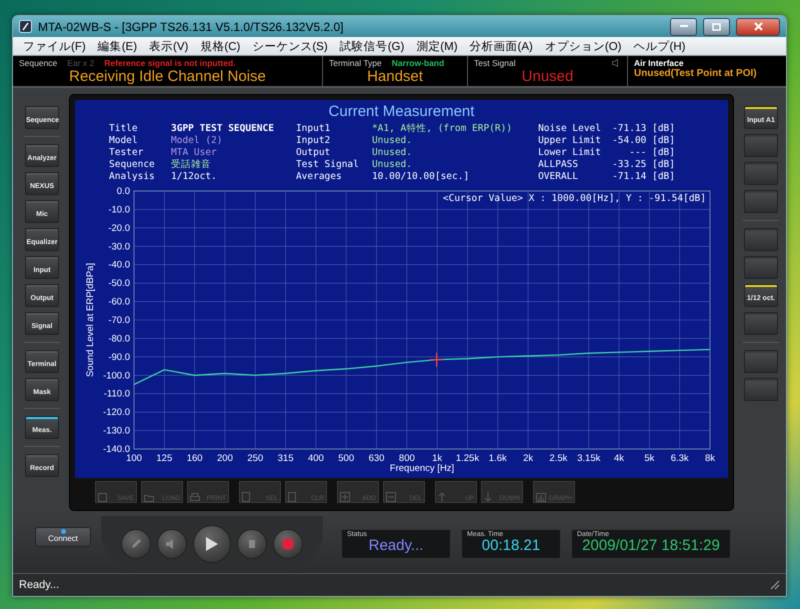 Image resolution: width=800 pixels, height=609 pixels. Describe the element at coordinates (191, 165) in the screenshot. I see `info-value: 受話雑音` at that location.